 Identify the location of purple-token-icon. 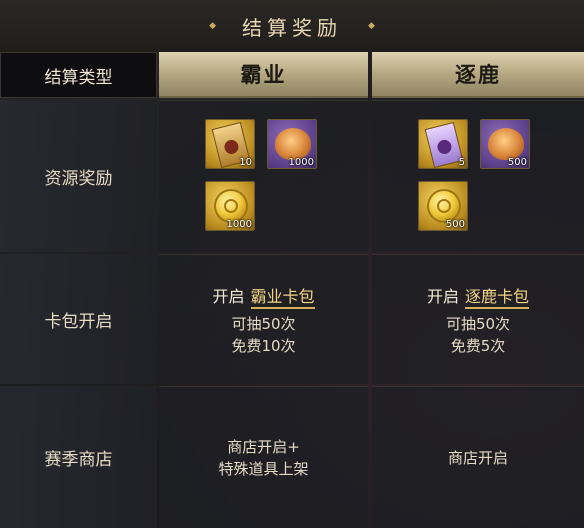
(444, 144).